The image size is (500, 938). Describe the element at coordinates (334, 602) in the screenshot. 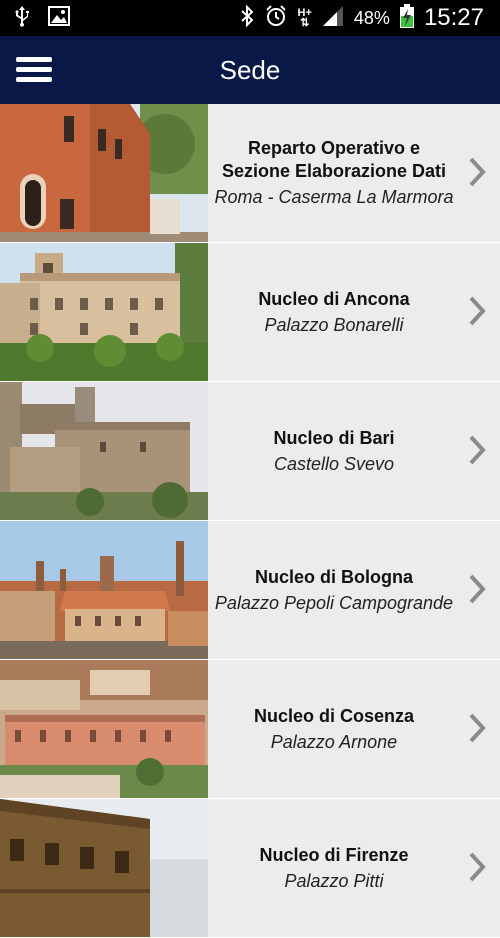

I see `list-item-subtitle: Palazzo Pepoli Campogrande` at that location.